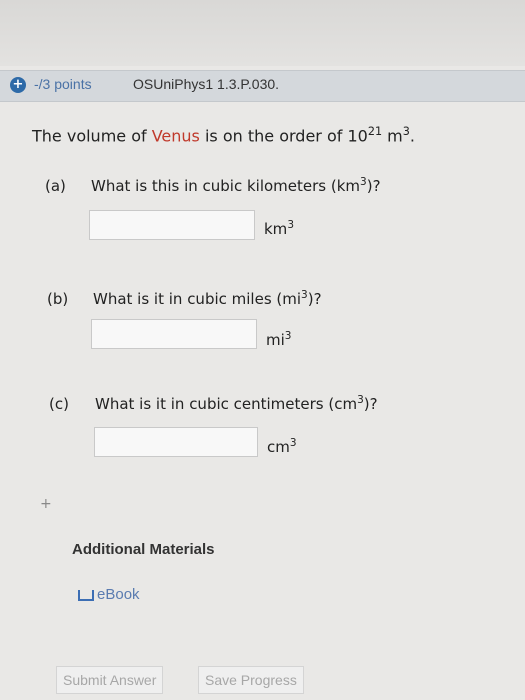  I want to click on book-icon, so click(86, 595).